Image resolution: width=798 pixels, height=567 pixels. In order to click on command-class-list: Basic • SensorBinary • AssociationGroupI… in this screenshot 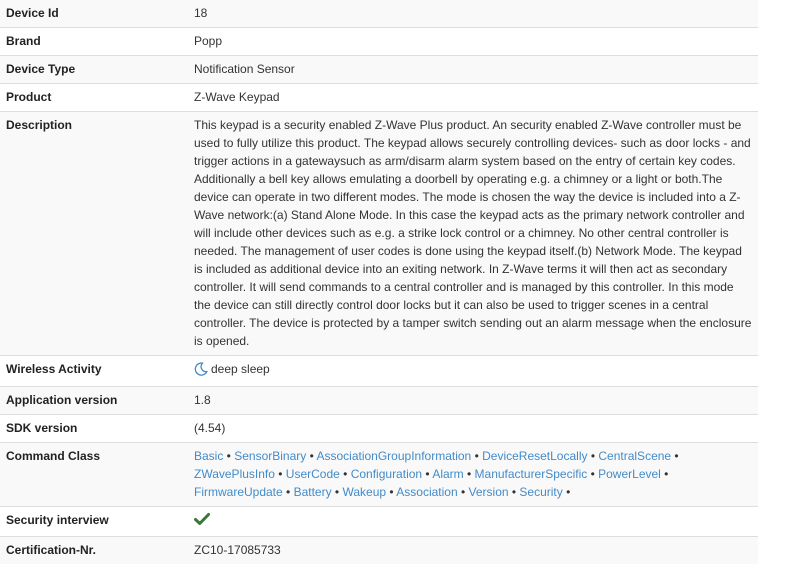, I will do `click(473, 474)`.